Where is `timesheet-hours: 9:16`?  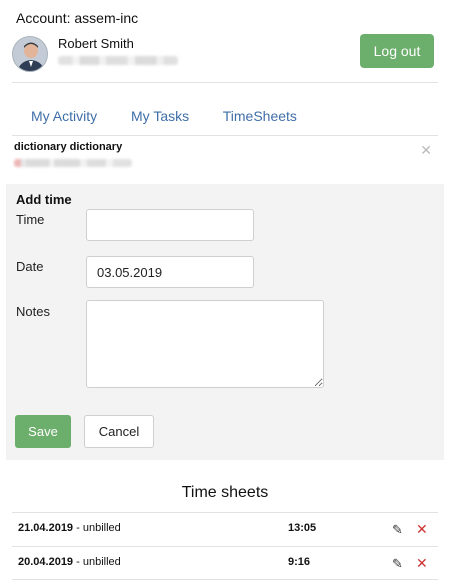
timesheet-hours: 9:16 is located at coordinates (299, 562).